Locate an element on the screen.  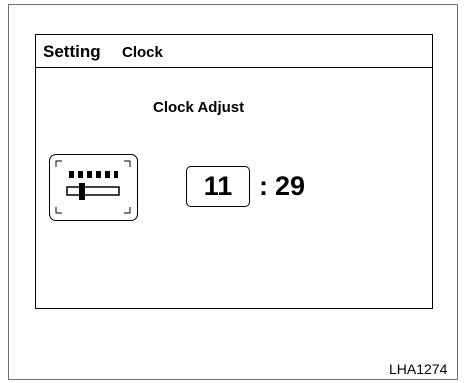
hours-field: 11 is located at coordinates (218, 186).